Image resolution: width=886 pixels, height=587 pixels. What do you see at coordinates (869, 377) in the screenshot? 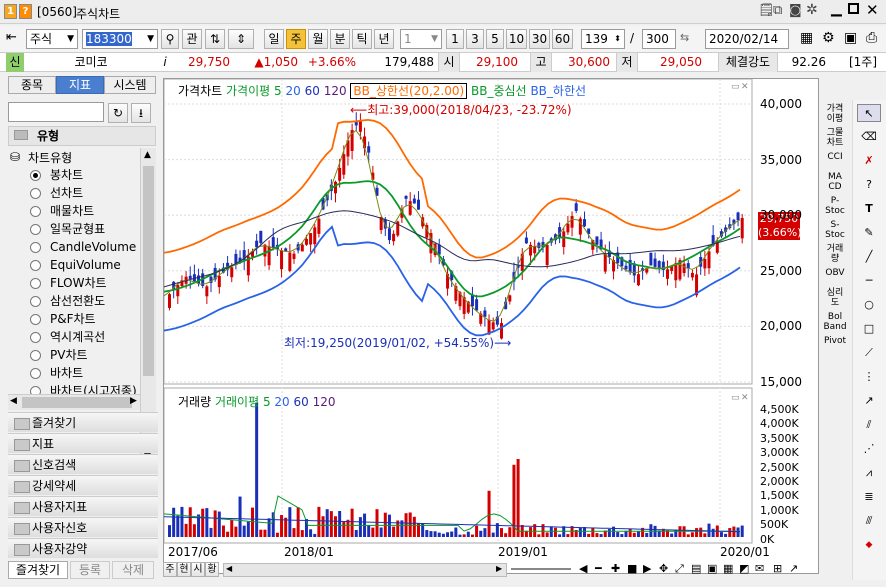
I see `fib-tool-icon: ⋮` at bounding box center [869, 377].